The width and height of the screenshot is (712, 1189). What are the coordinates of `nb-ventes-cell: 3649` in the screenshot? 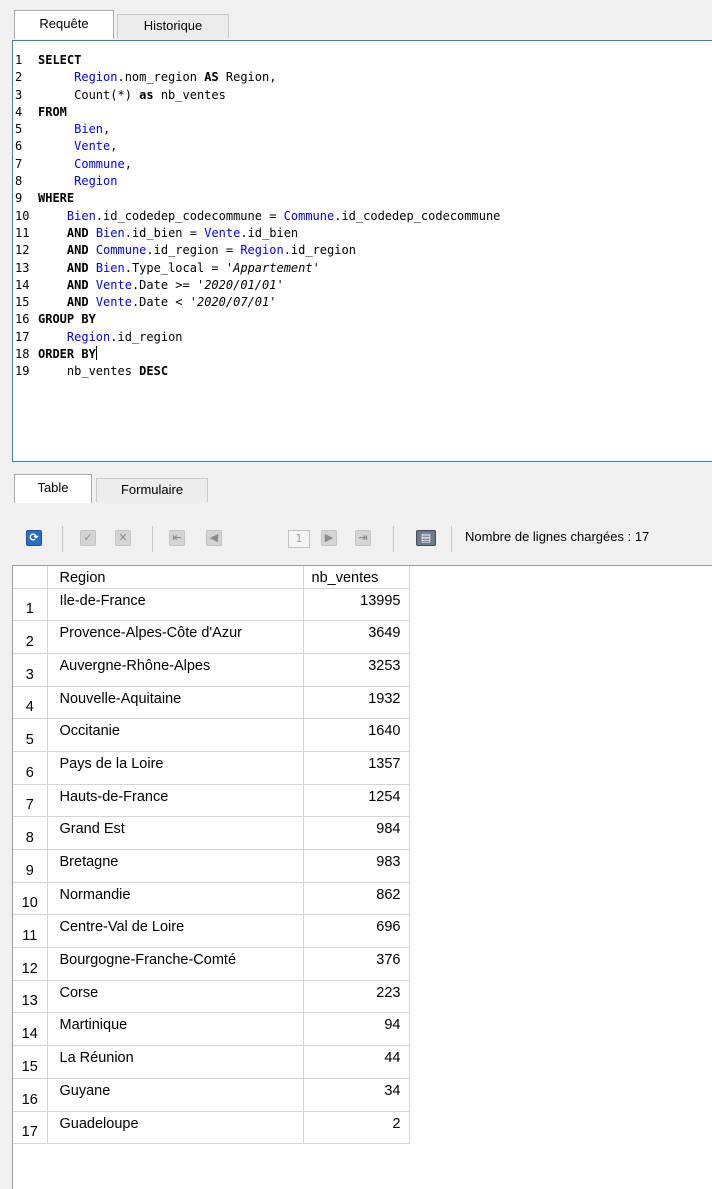 It's located at (356, 637).